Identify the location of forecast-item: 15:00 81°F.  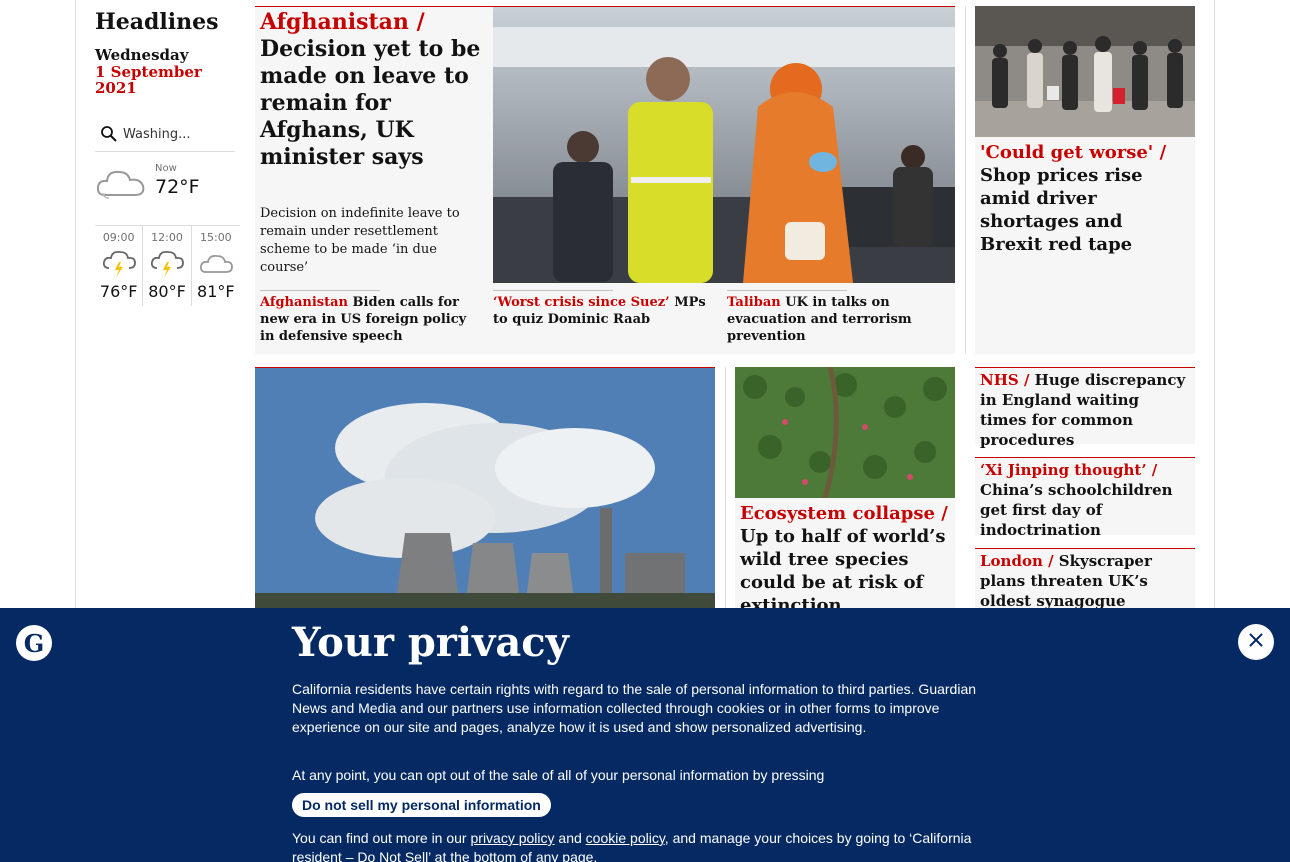
(216, 266).